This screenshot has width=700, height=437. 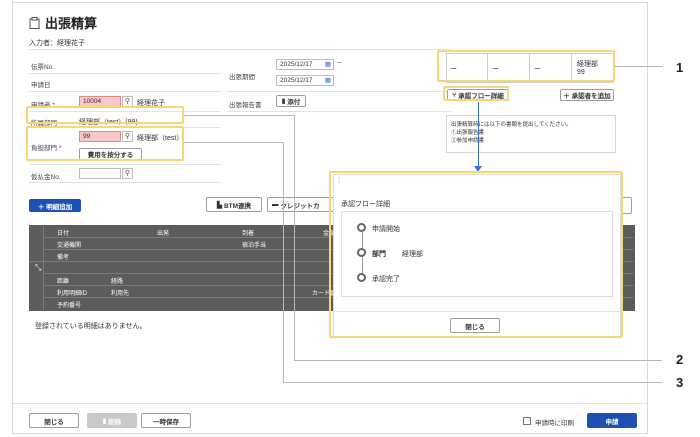 What do you see at coordinates (478, 136) in the screenshot?
I see `connector-line` at bounding box center [478, 136].